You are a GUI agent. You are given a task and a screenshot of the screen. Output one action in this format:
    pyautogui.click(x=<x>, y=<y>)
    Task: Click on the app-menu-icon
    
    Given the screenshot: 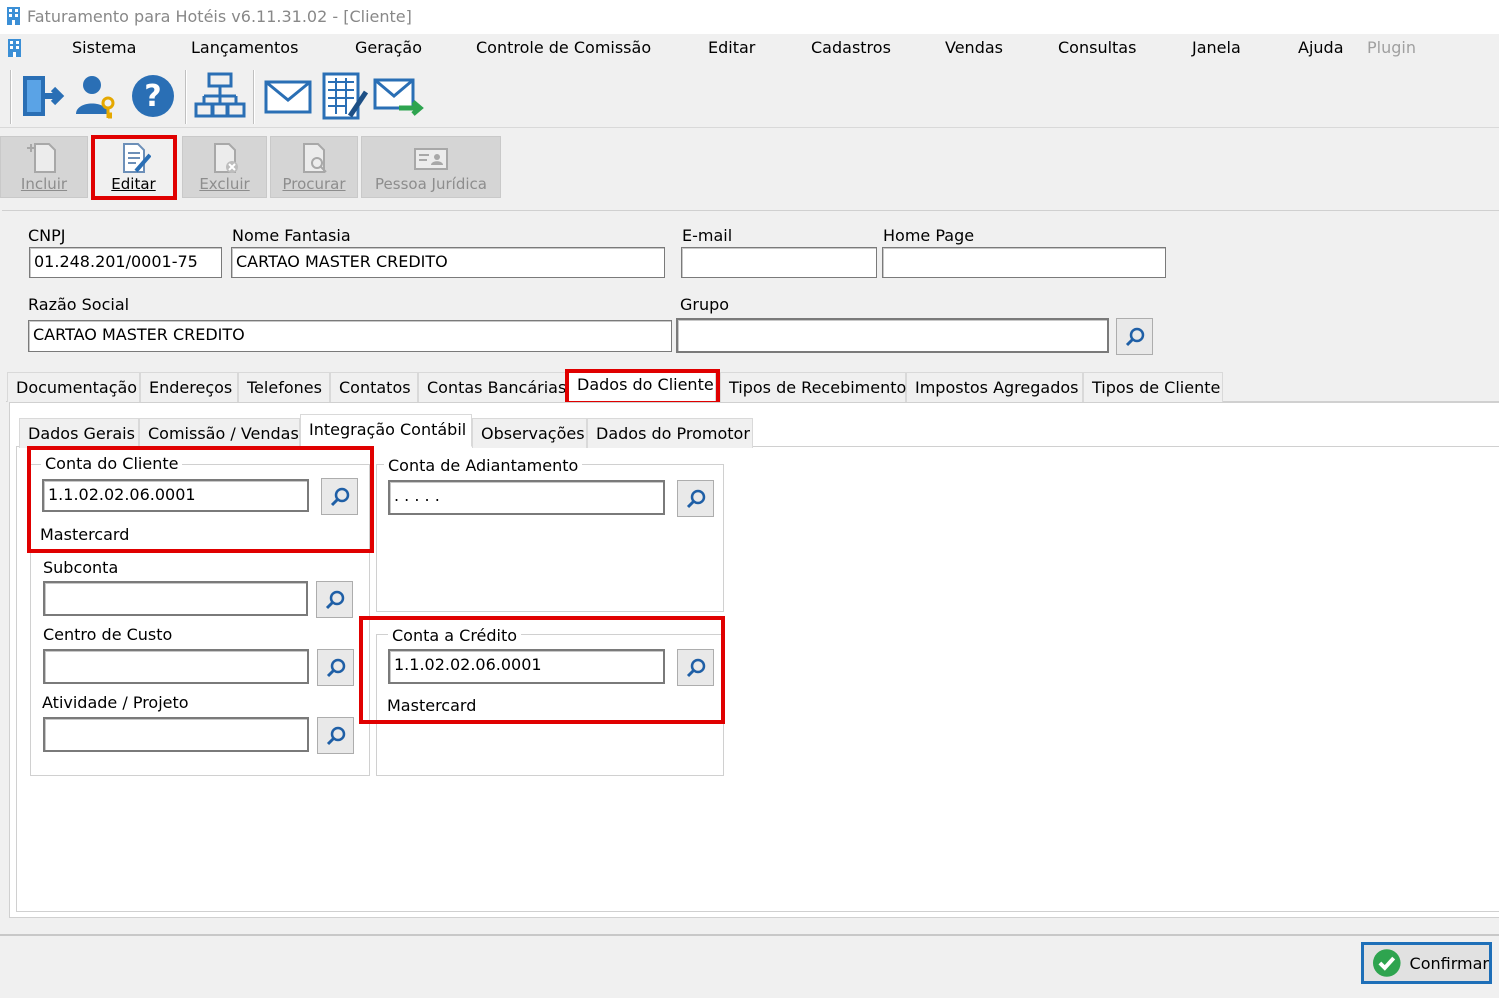 What is the action you would take?
    pyautogui.click(x=14, y=48)
    